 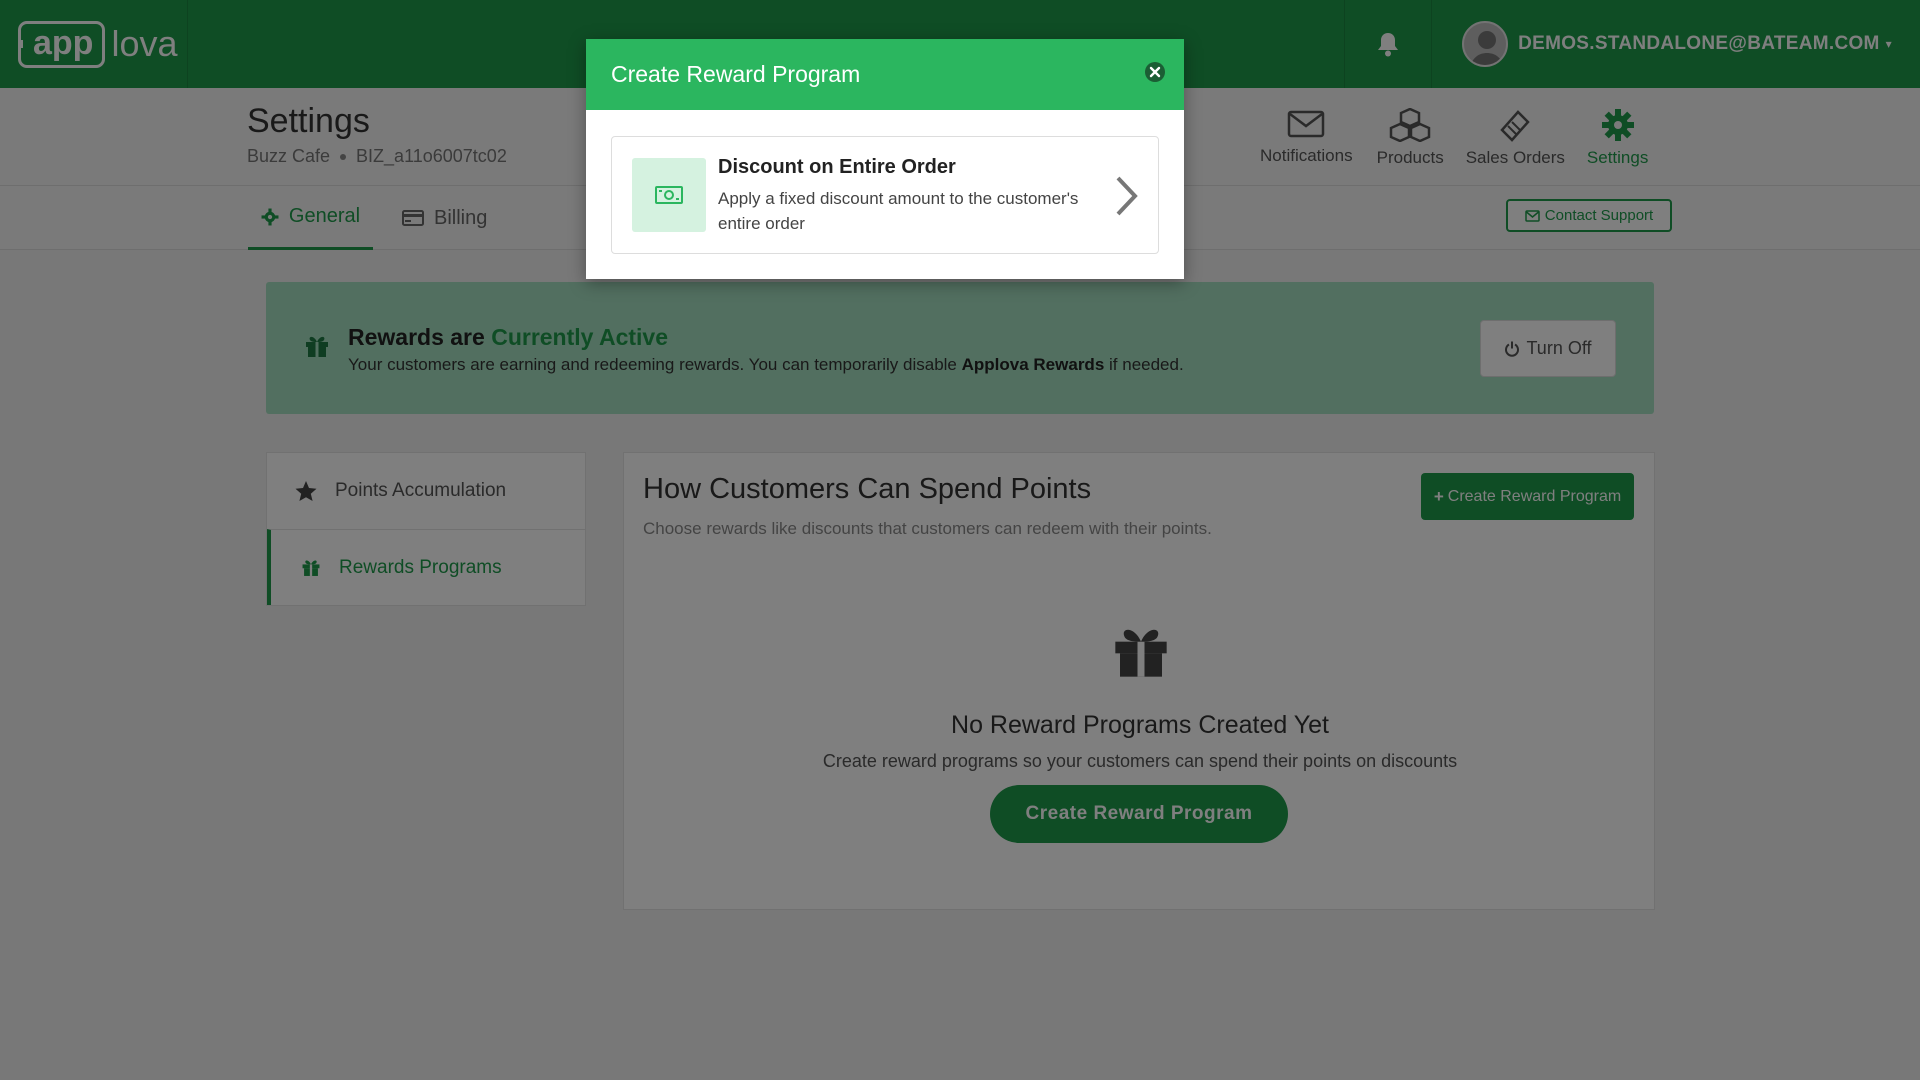 What do you see at coordinates (736, 74) in the screenshot?
I see `modal-title: Create Reward Program` at bounding box center [736, 74].